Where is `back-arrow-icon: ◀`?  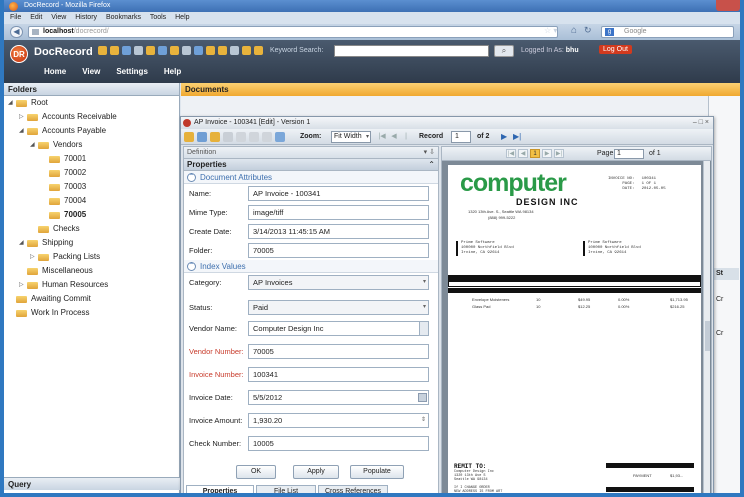 back-arrow-icon: ◀ is located at coordinates (16, 32).